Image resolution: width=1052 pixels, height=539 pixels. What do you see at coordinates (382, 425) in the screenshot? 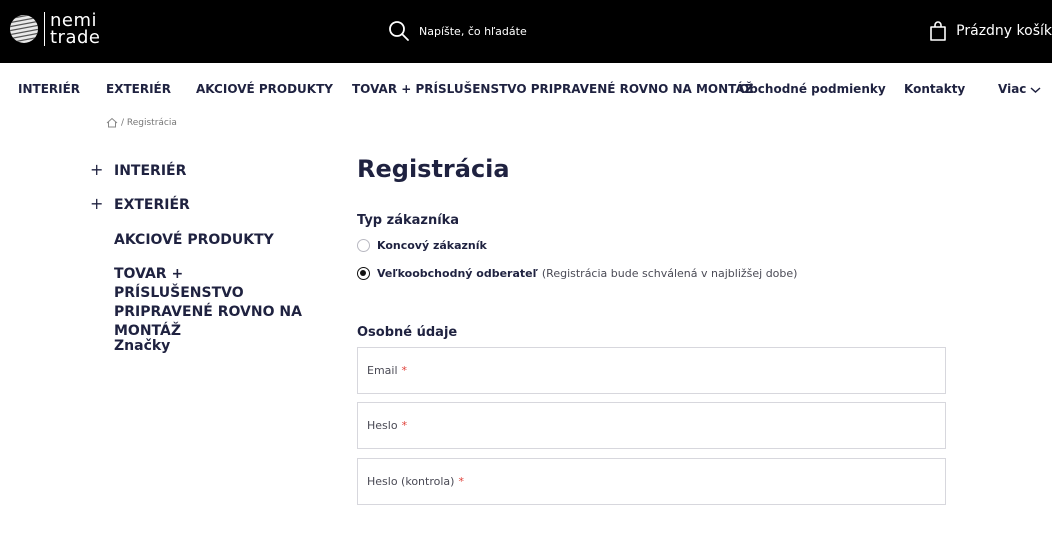
I see `password-field-label: Heslo` at bounding box center [382, 425].